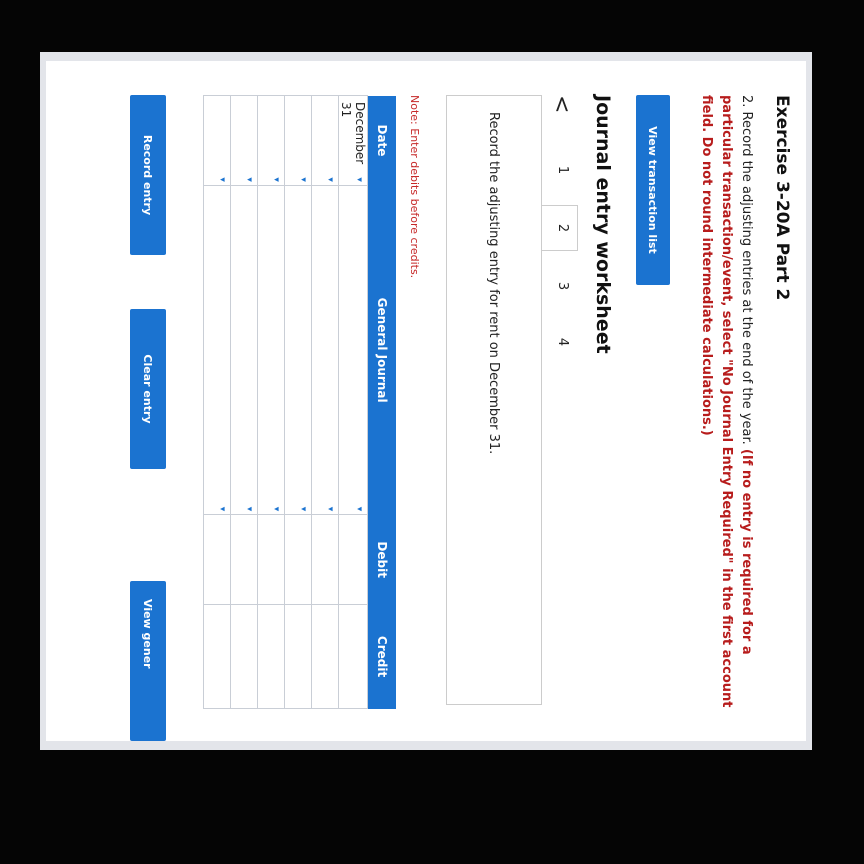 This screenshot has height=864, width=864. Describe the element at coordinates (562, 228) in the screenshot. I see `step-2: 2` at that location.